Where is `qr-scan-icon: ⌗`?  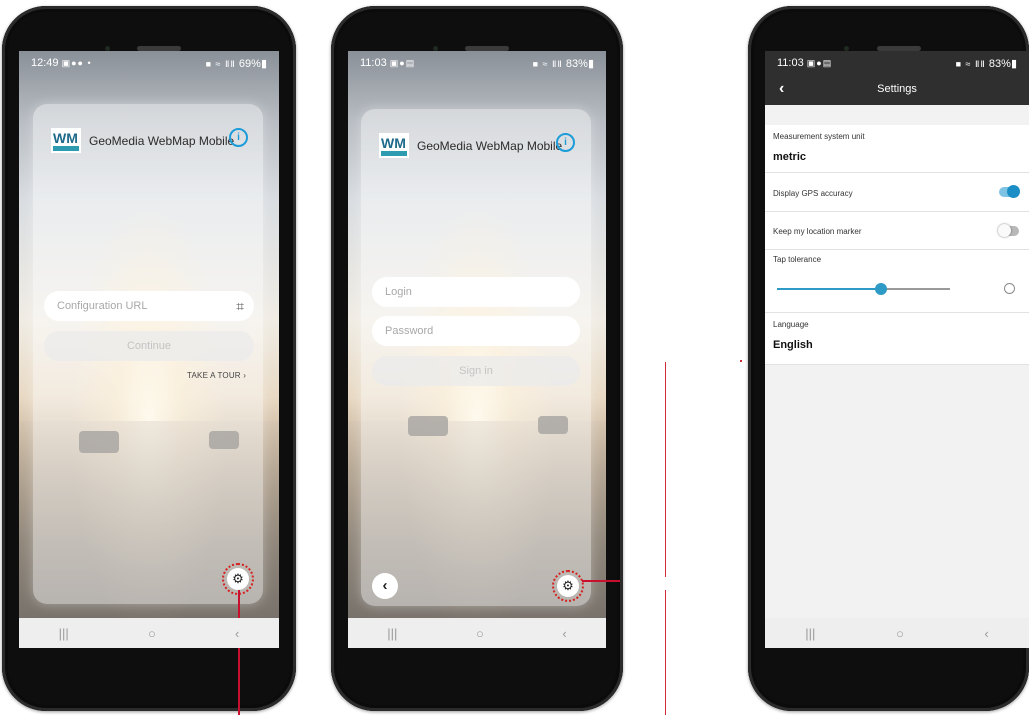
qr-scan-icon: ⌗ is located at coordinates (240, 306).